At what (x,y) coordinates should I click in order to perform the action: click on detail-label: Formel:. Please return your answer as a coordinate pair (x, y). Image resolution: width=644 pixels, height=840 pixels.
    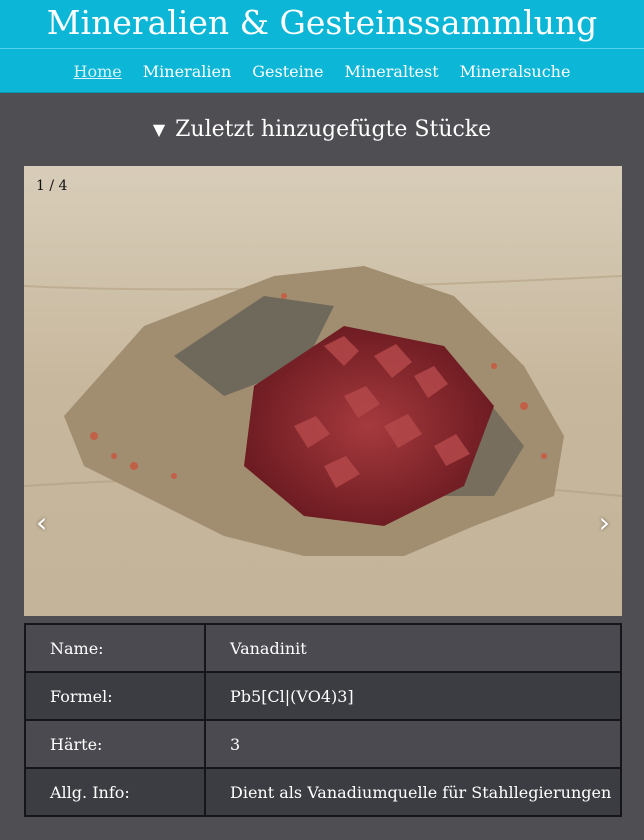
    Looking at the image, I should click on (115, 696).